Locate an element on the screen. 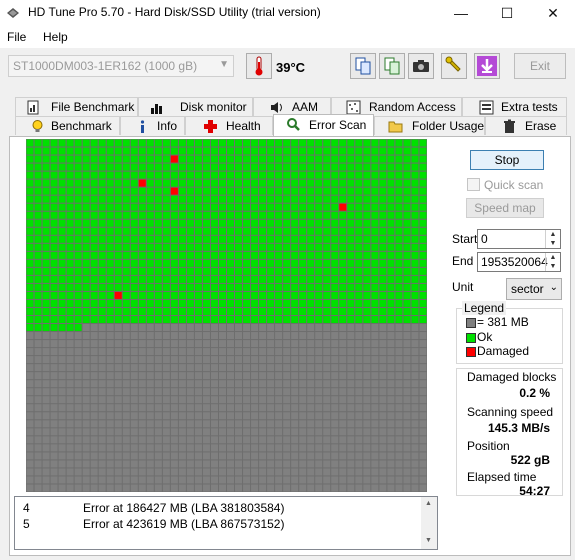 This screenshot has height=560, width=575. close-button: ✕ is located at coordinates (552, 13).